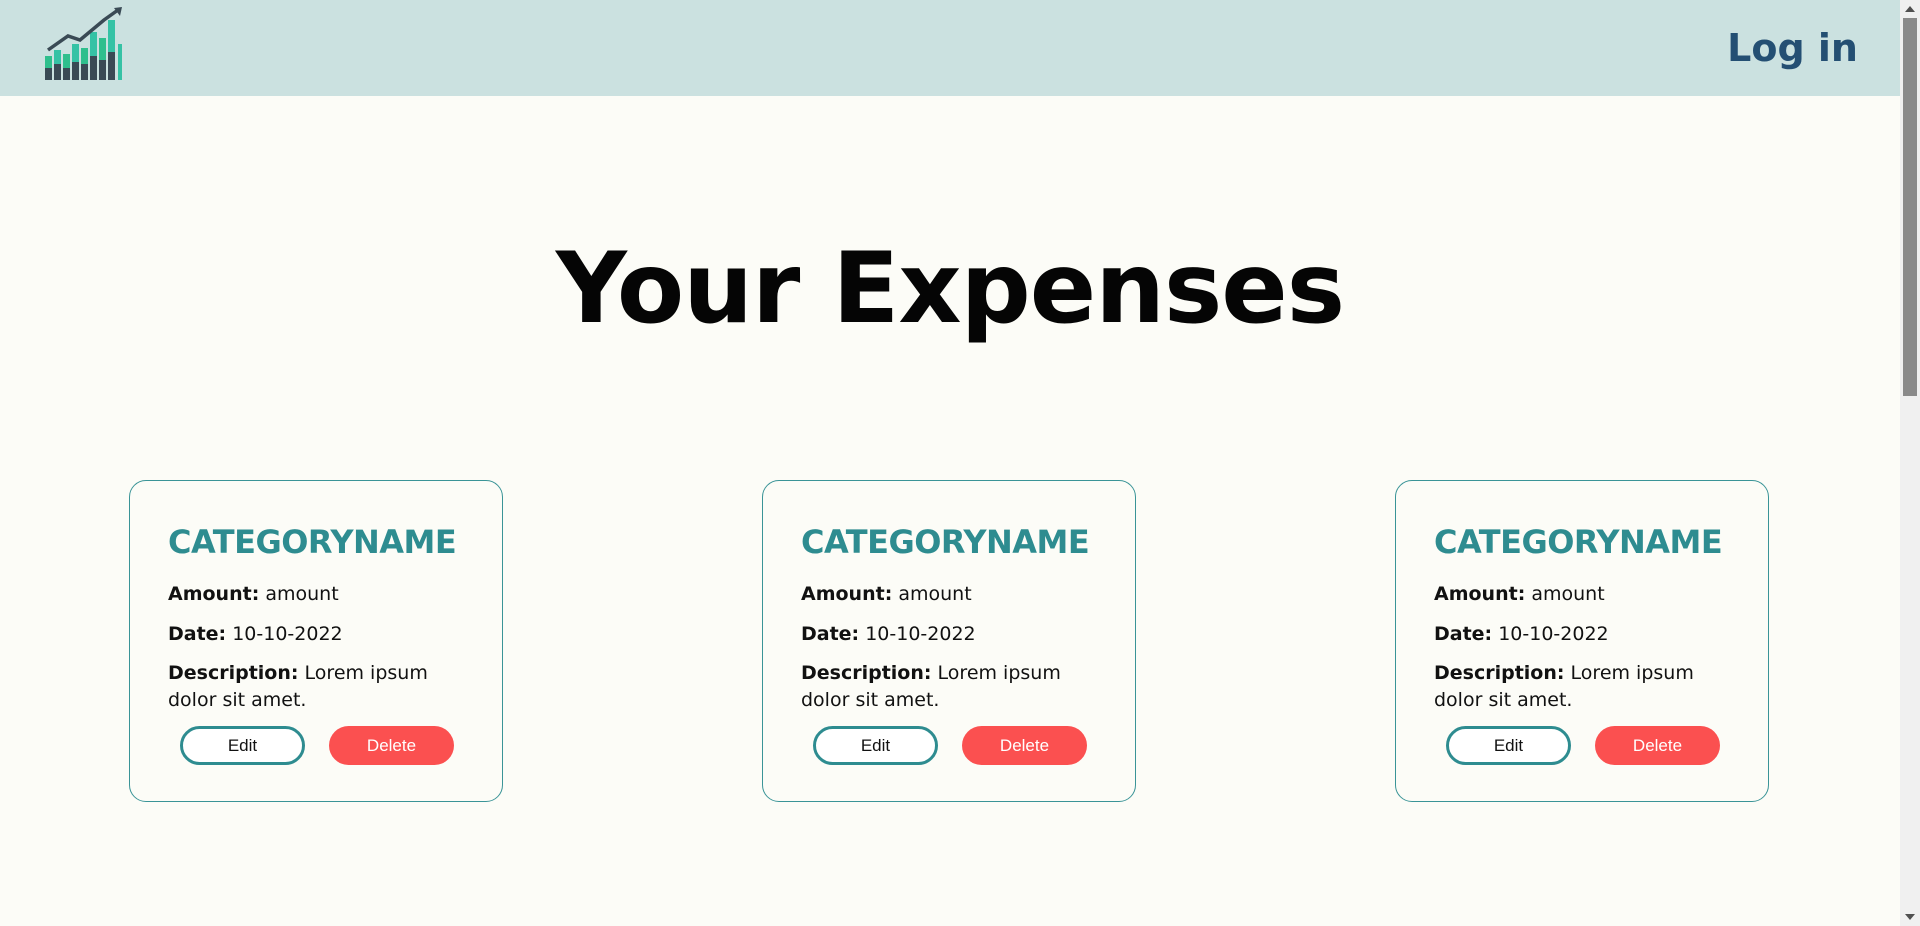 The image size is (1920, 926). I want to click on scrollbar-thumb, so click(1910, 207).